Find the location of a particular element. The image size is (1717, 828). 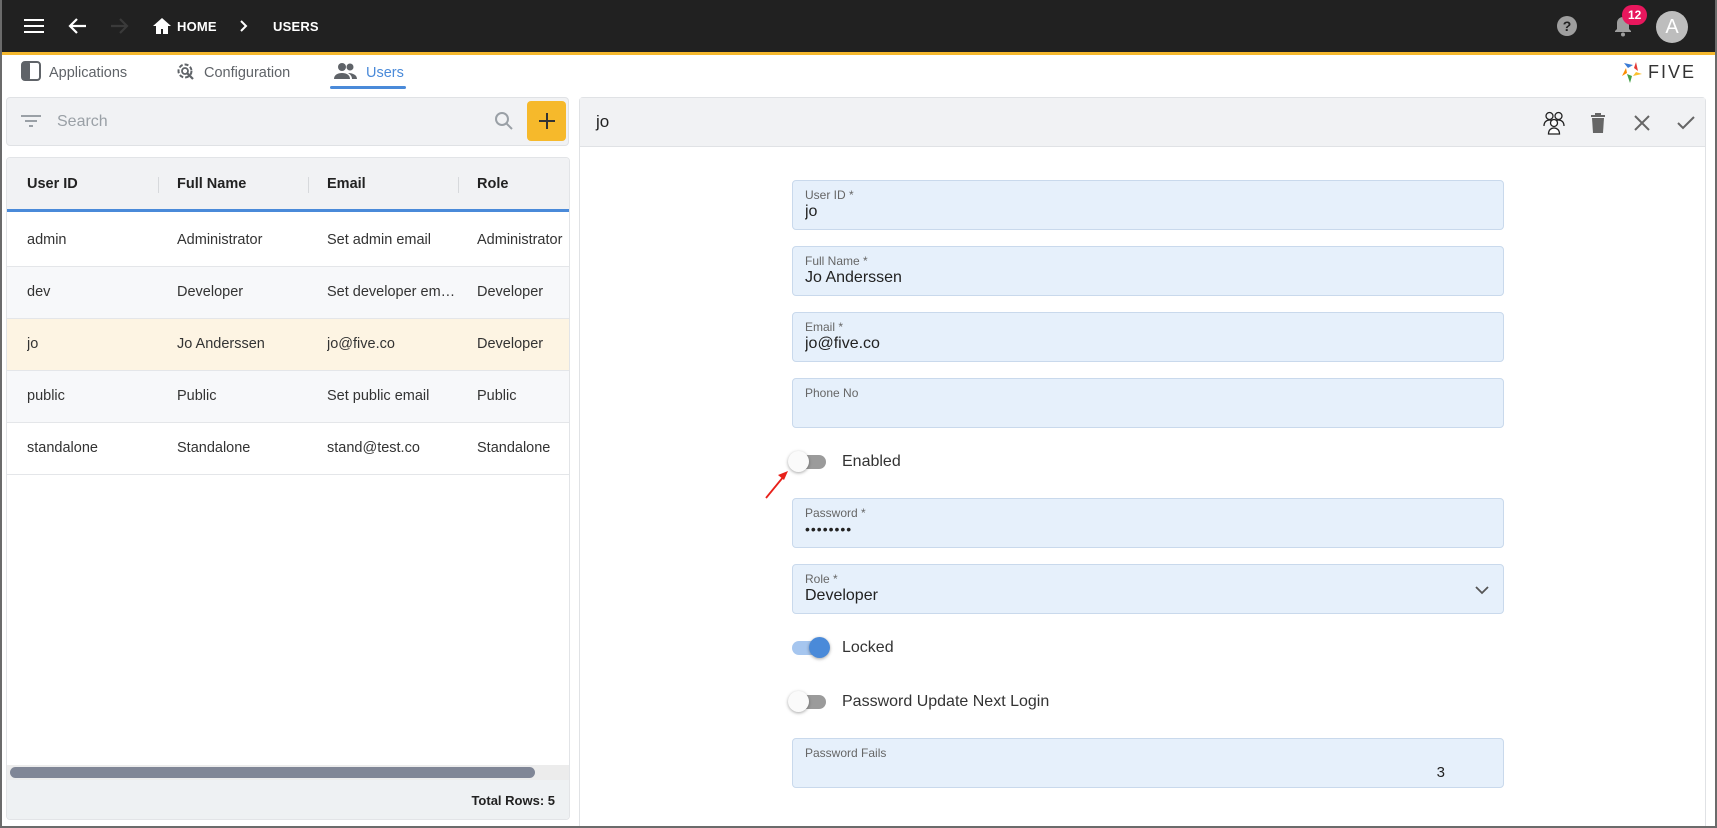

five-logo-text: FIVE is located at coordinates (1672, 71).